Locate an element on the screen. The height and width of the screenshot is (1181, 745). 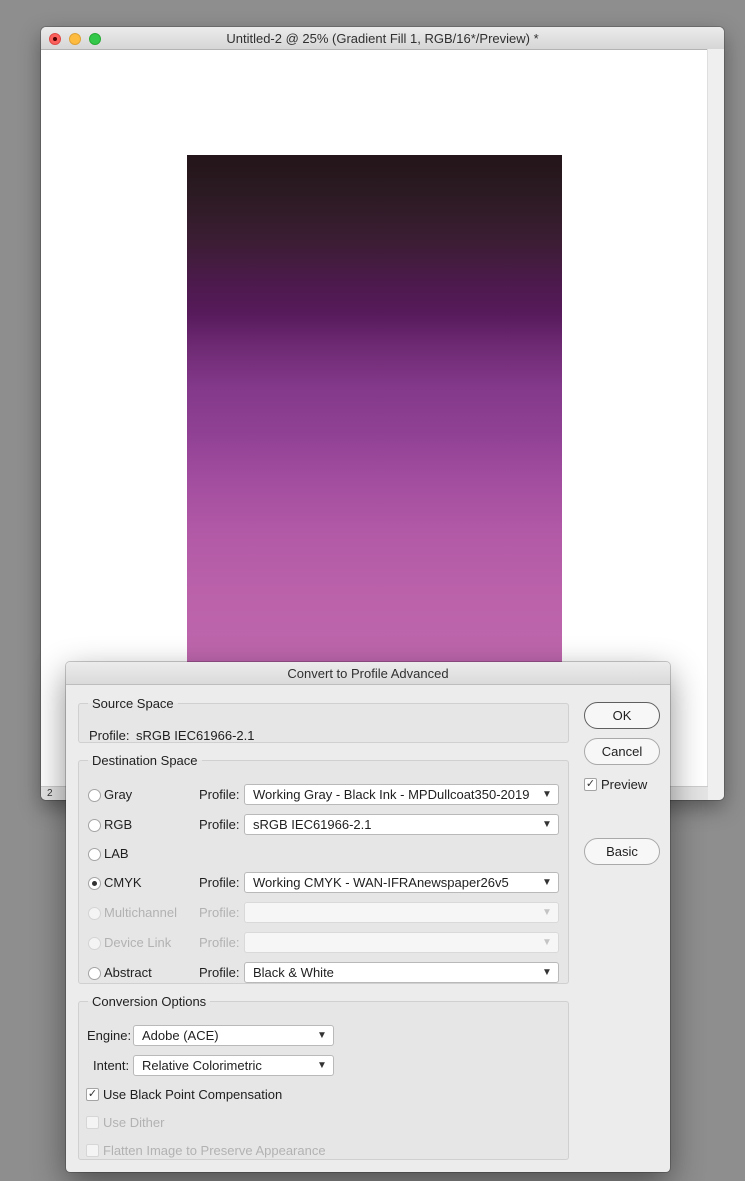
intent-value: Relative Colorimetric is located at coordinates (202, 1065).